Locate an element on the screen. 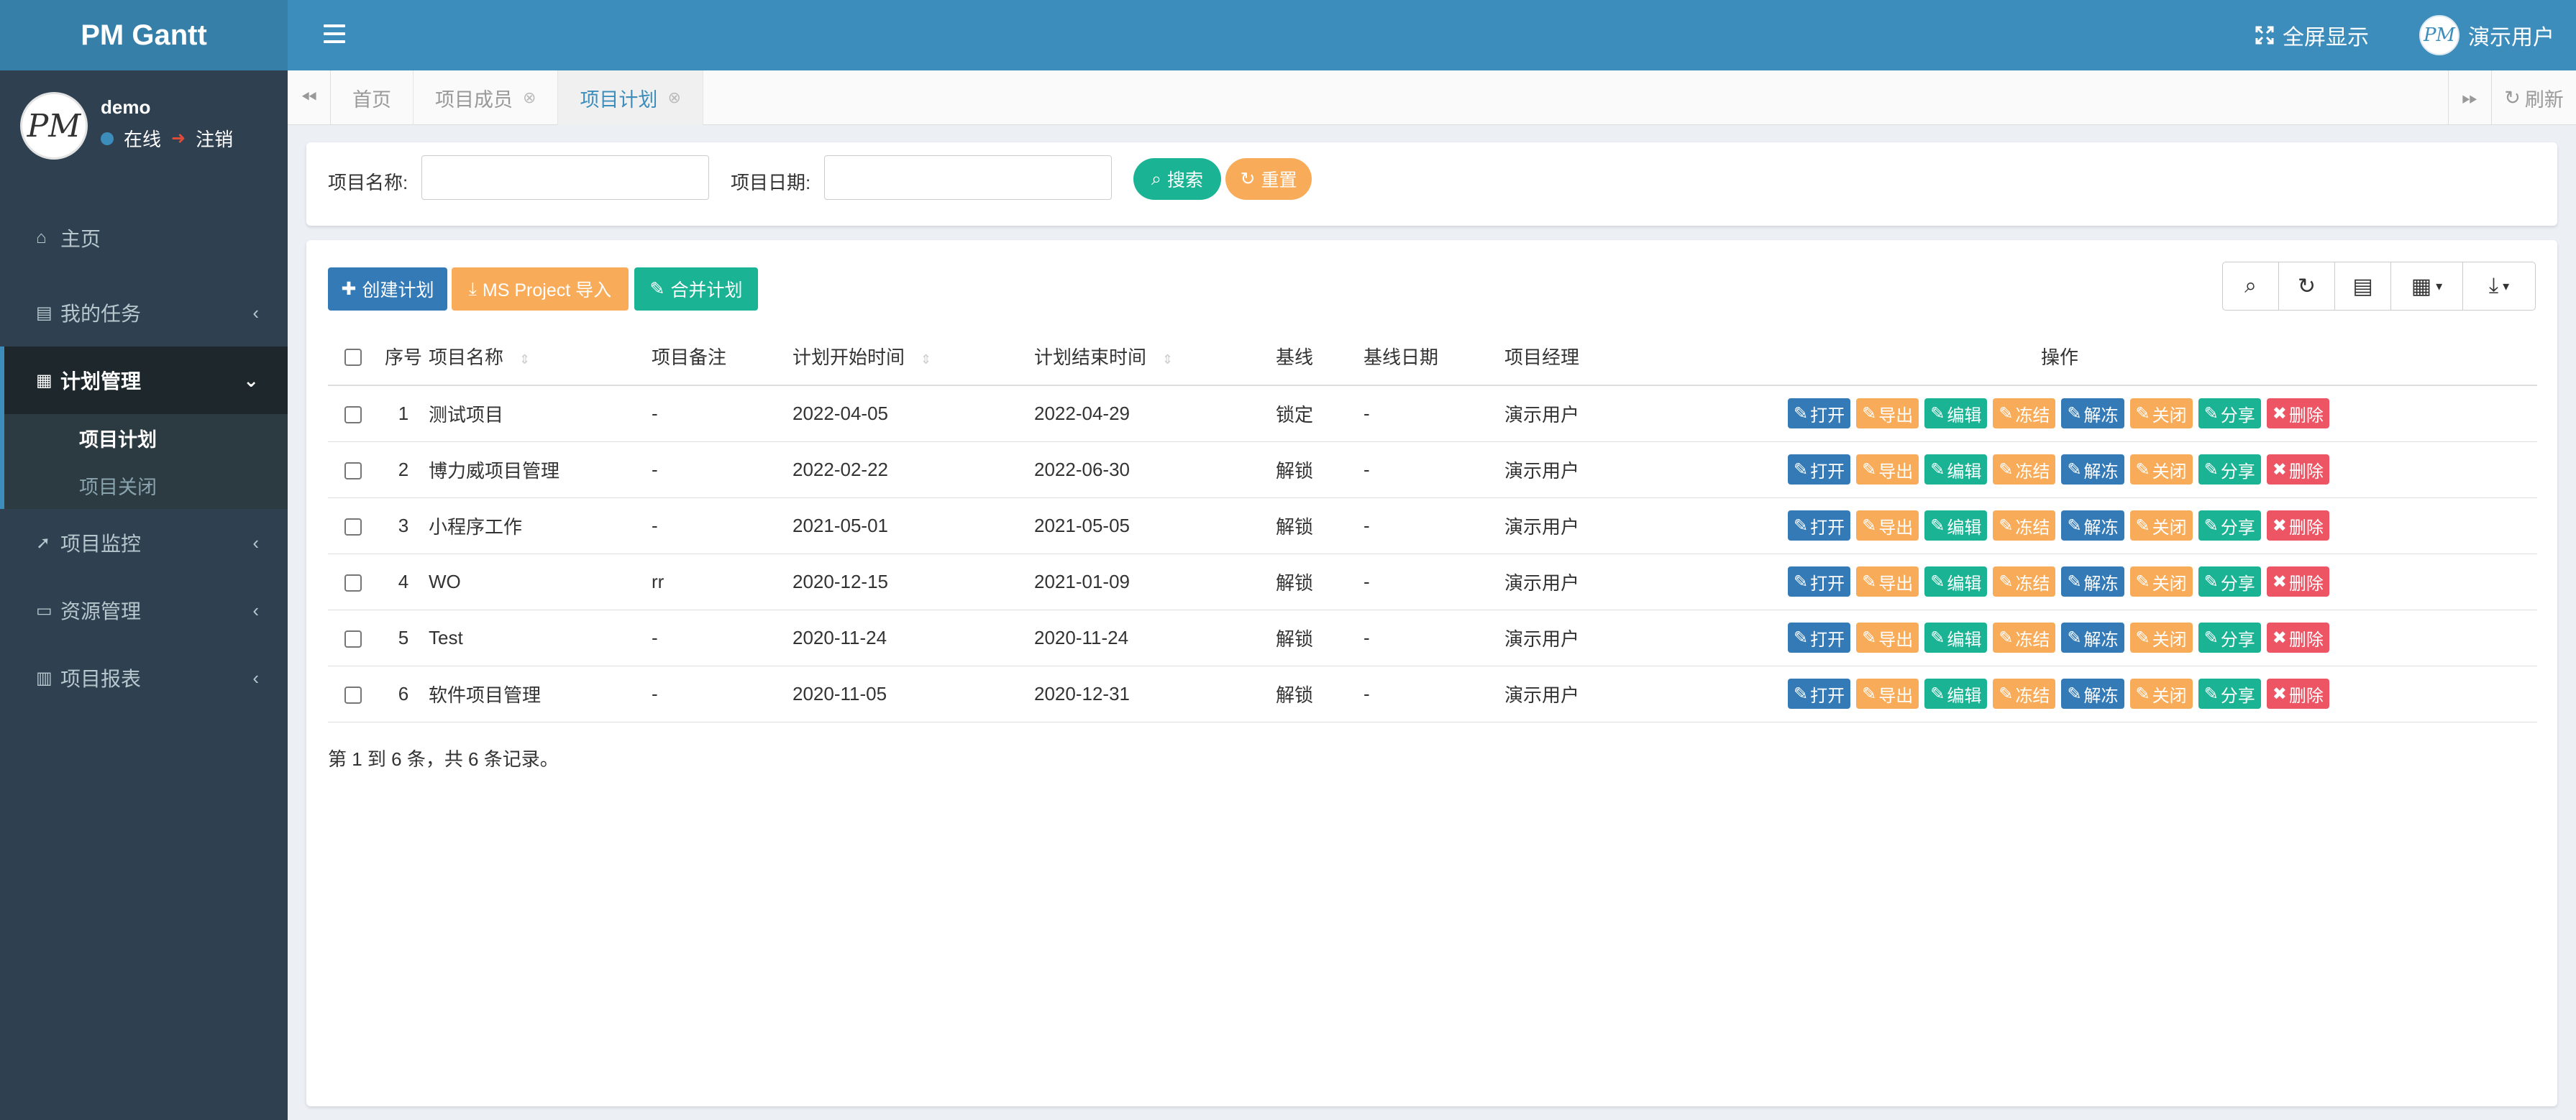  sidebar-subitem-project-plan: 项目计划 is located at coordinates (146, 438).